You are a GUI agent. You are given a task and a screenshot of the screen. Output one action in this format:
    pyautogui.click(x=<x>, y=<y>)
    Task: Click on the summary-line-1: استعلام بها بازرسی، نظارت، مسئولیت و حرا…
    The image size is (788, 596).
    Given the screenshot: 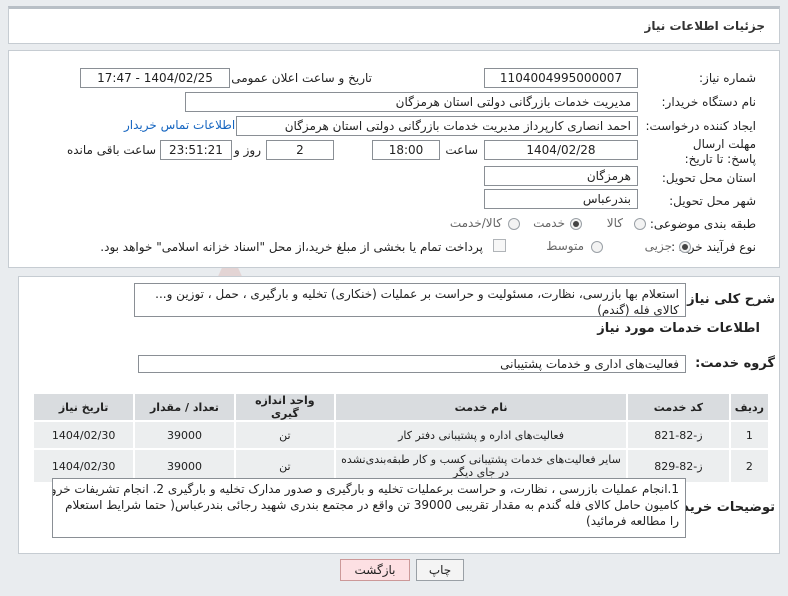 What is the action you would take?
    pyautogui.click(x=417, y=294)
    